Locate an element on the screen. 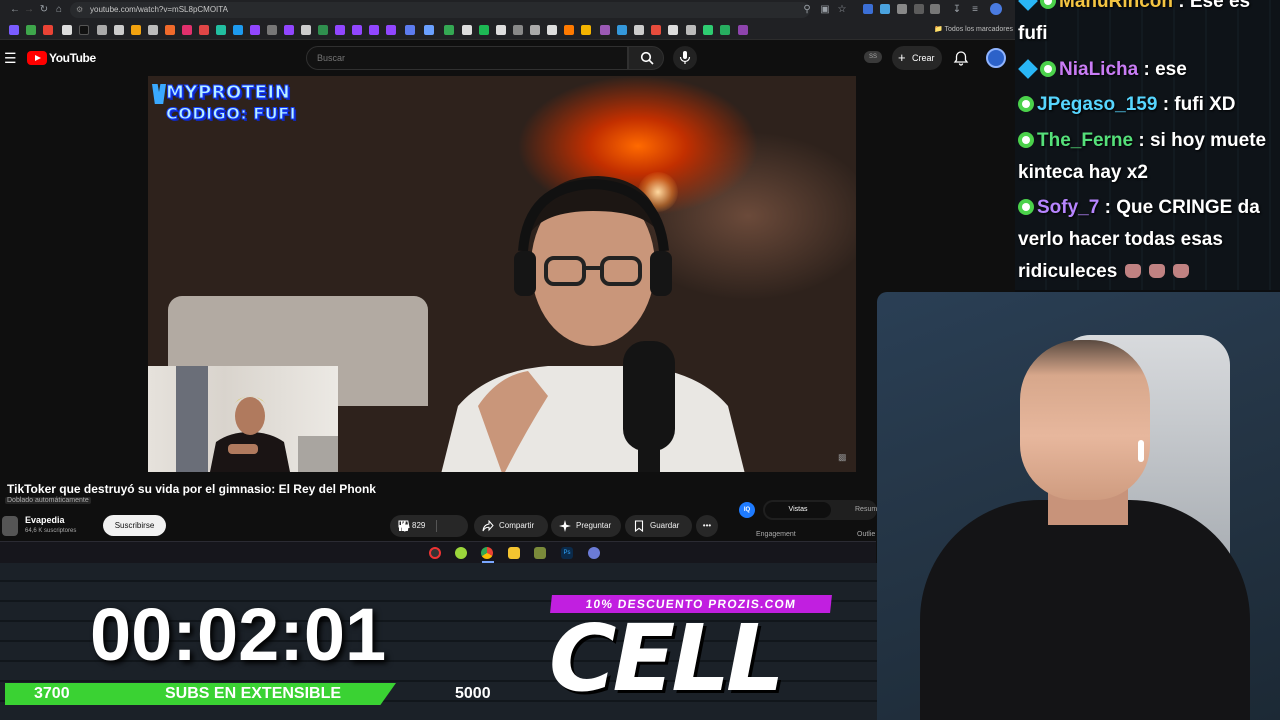  extensions-puzzle-icon is located at coordinates (935, 9).